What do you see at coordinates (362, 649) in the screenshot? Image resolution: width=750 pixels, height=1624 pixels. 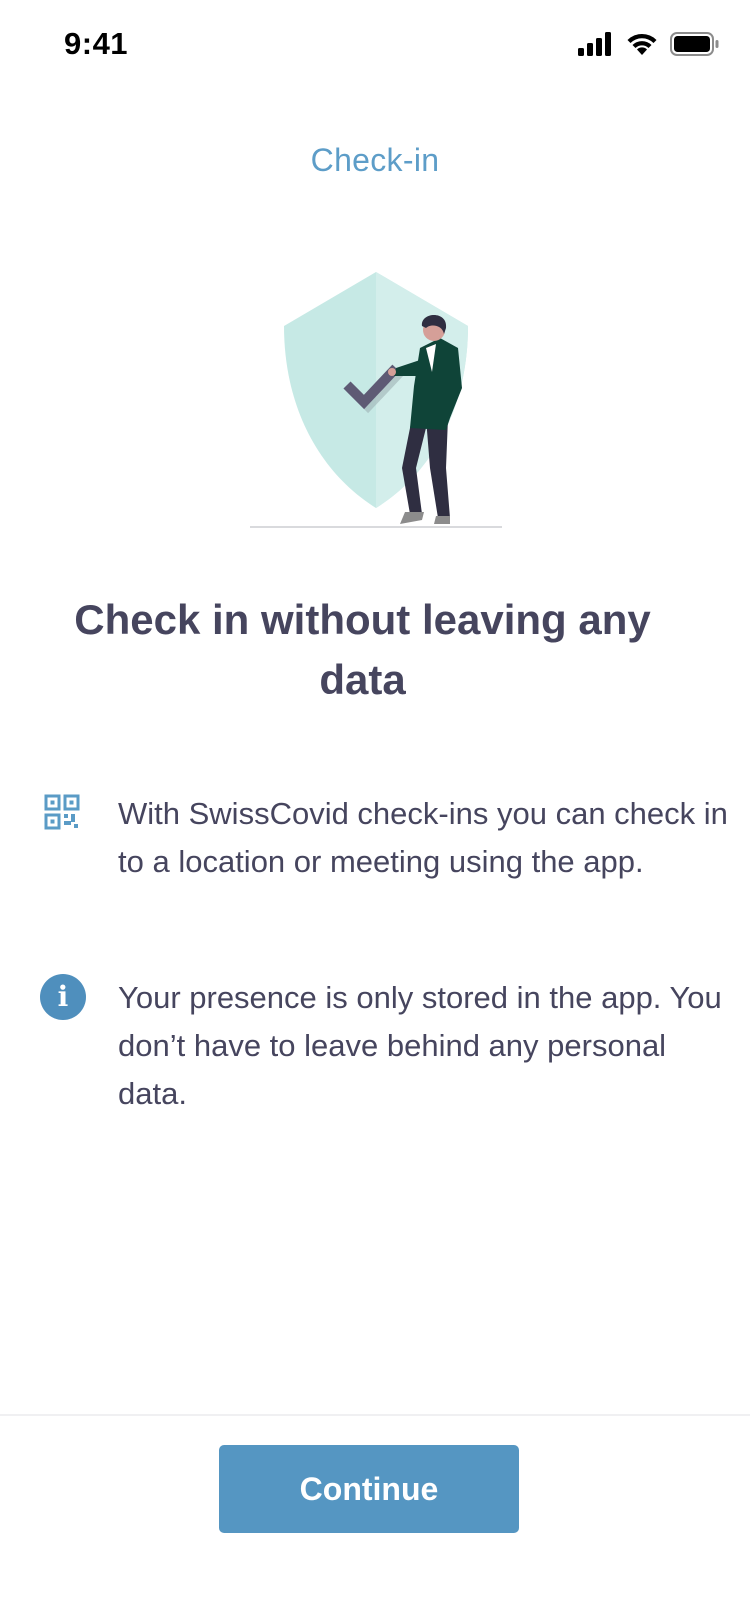 I see `headline: Check in without leaving any data` at bounding box center [362, 649].